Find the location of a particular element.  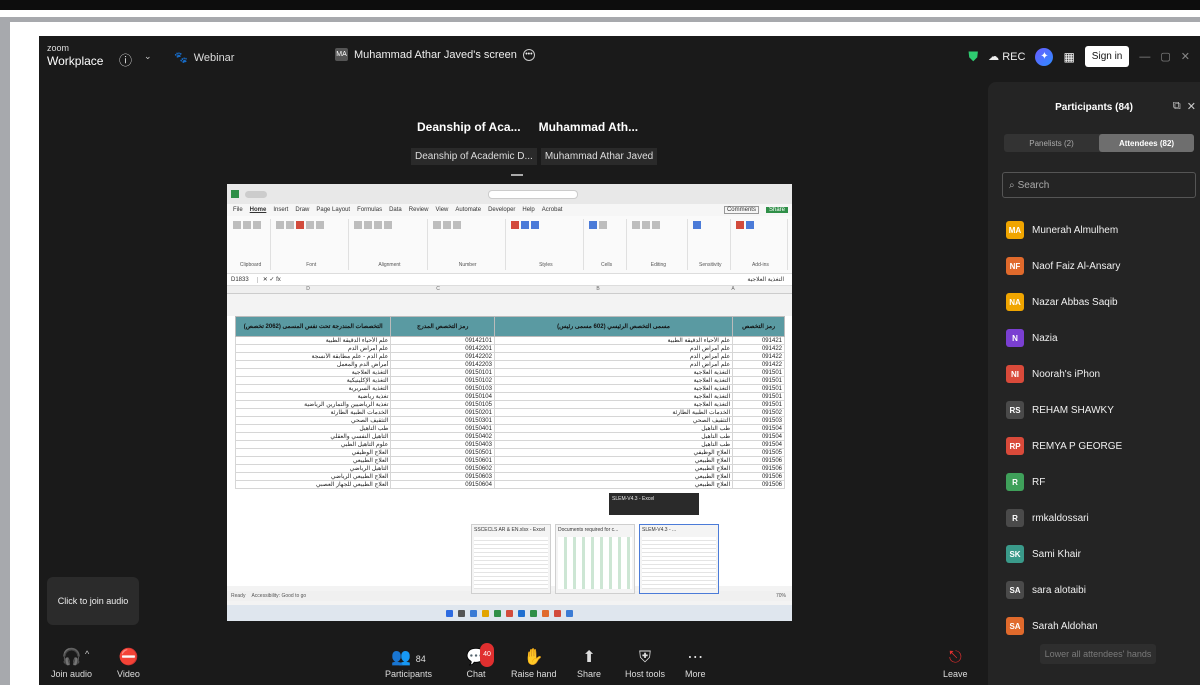

chat-button: 💬 40 Chat is located at coordinates (480, 661).